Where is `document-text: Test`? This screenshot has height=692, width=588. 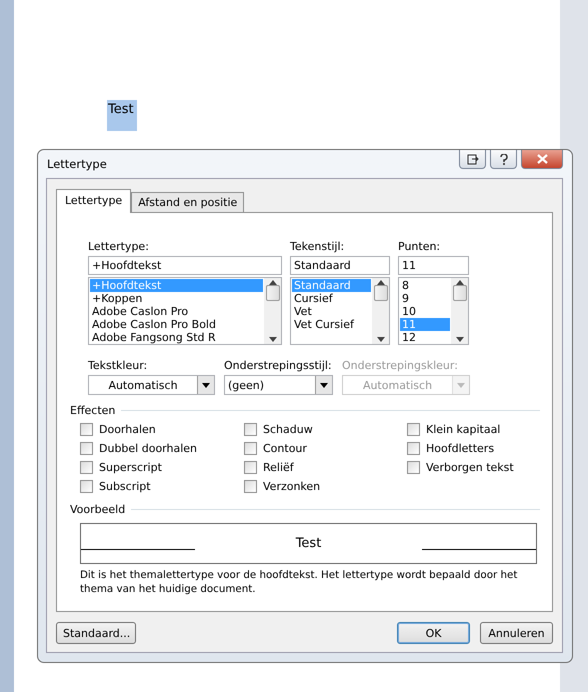
document-text: Test is located at coordinates (122, 115).